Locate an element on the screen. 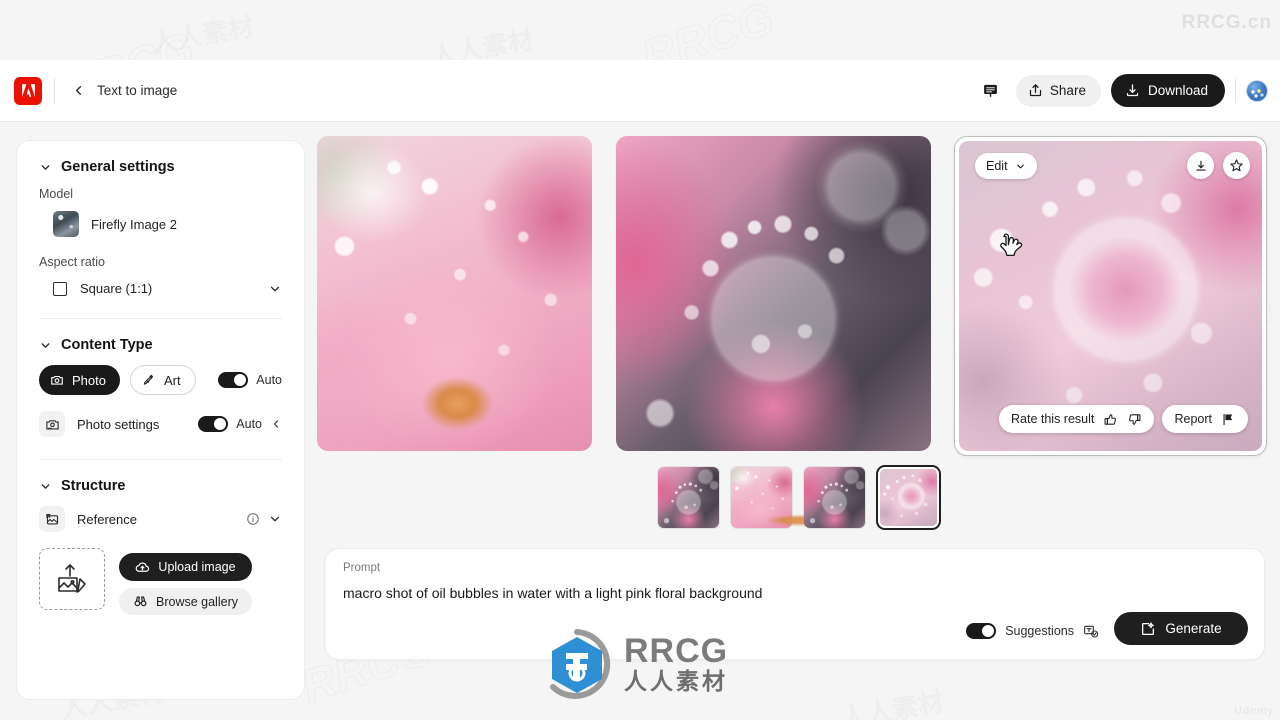 The width and height of the screenshot is (1280, 720). edit-label: Edit is located at coordinates (997, 166).